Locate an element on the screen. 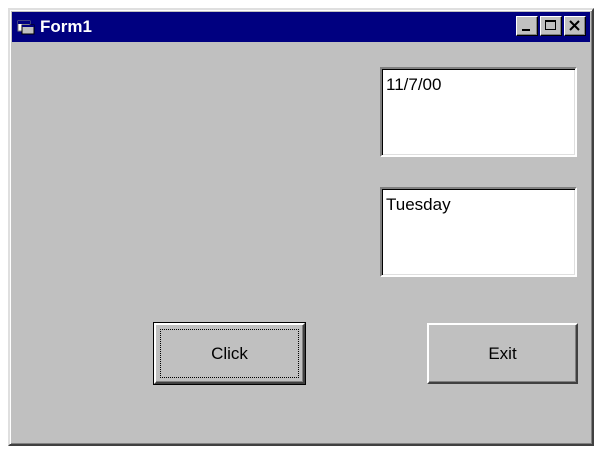 The width and height of the screenshot is (602, 454). focus-rectangle is located at coordinates (229, 353).